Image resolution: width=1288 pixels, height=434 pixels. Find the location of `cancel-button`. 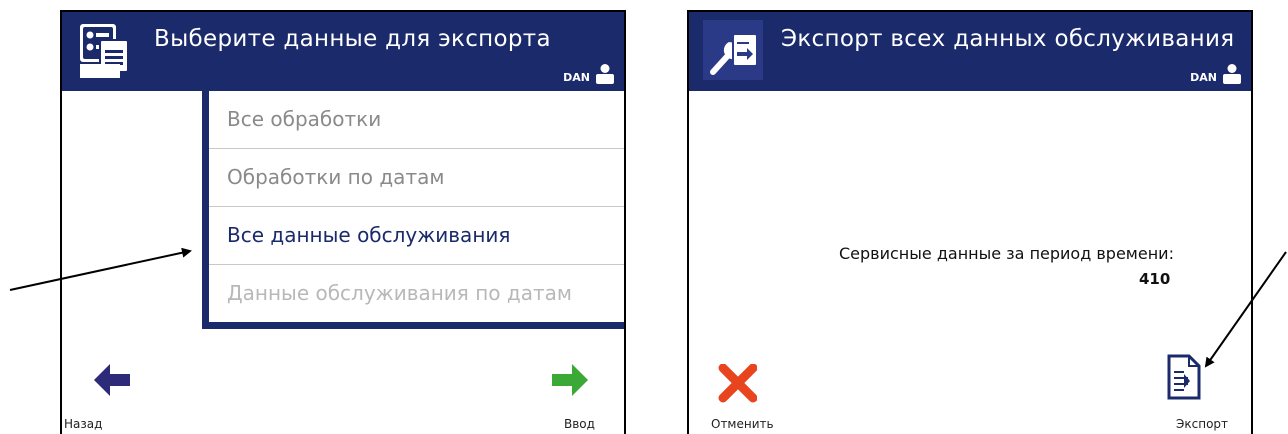

cancel-button is located at coordinates (737, 384).